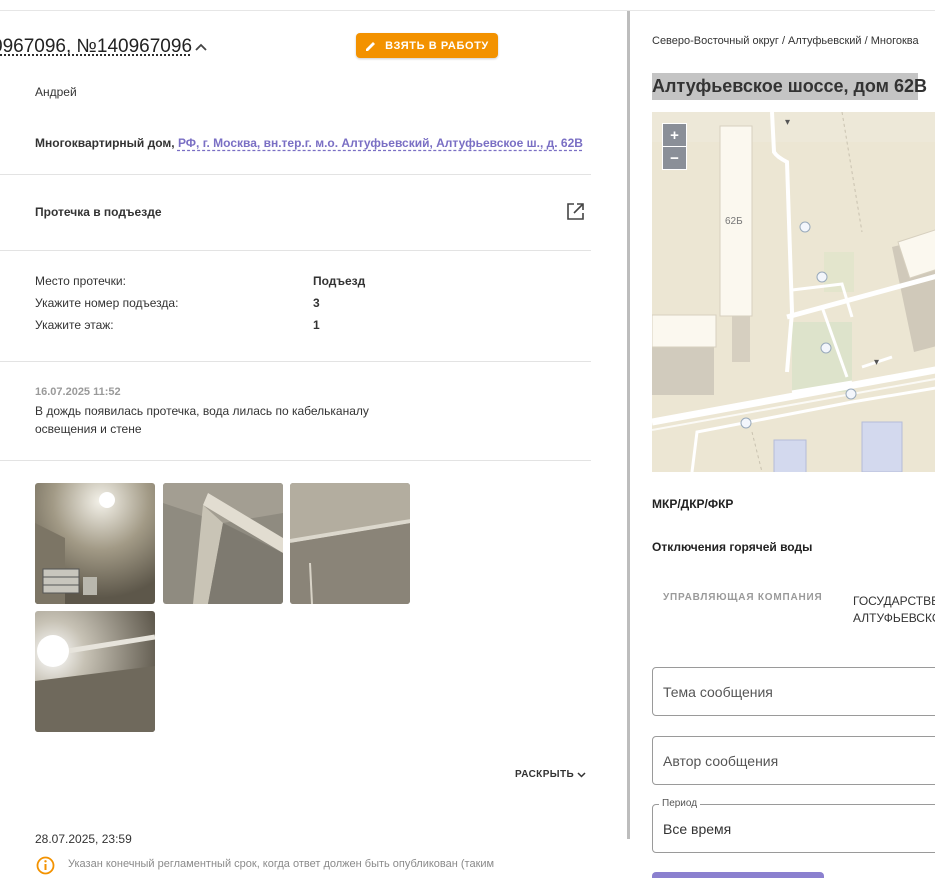 The image size is (935, 878). I want to click on management-company-line1: ГОСУДАРСТВЕ, so click(894, 601).